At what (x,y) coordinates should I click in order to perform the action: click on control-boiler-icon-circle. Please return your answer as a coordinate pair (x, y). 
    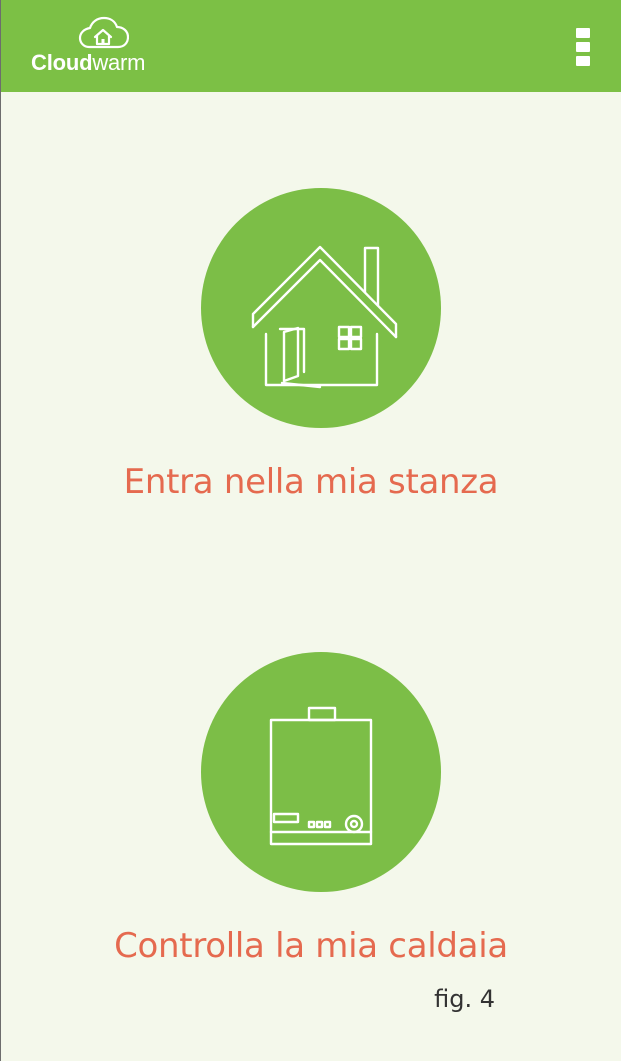
    Looking at the image, I should click on (321, 772).